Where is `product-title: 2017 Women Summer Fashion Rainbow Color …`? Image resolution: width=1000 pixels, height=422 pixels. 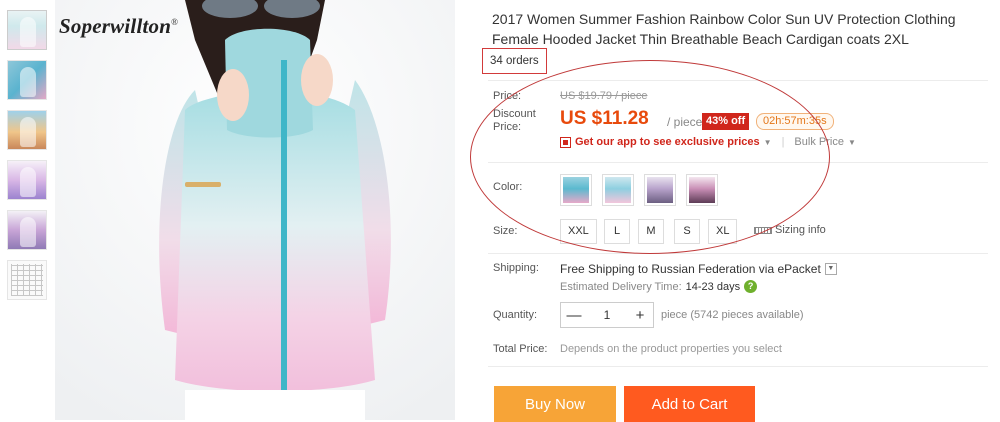 product-title: 2017 Women Summer Fashion Rainbow Color … is located at coordinates (724, 29).